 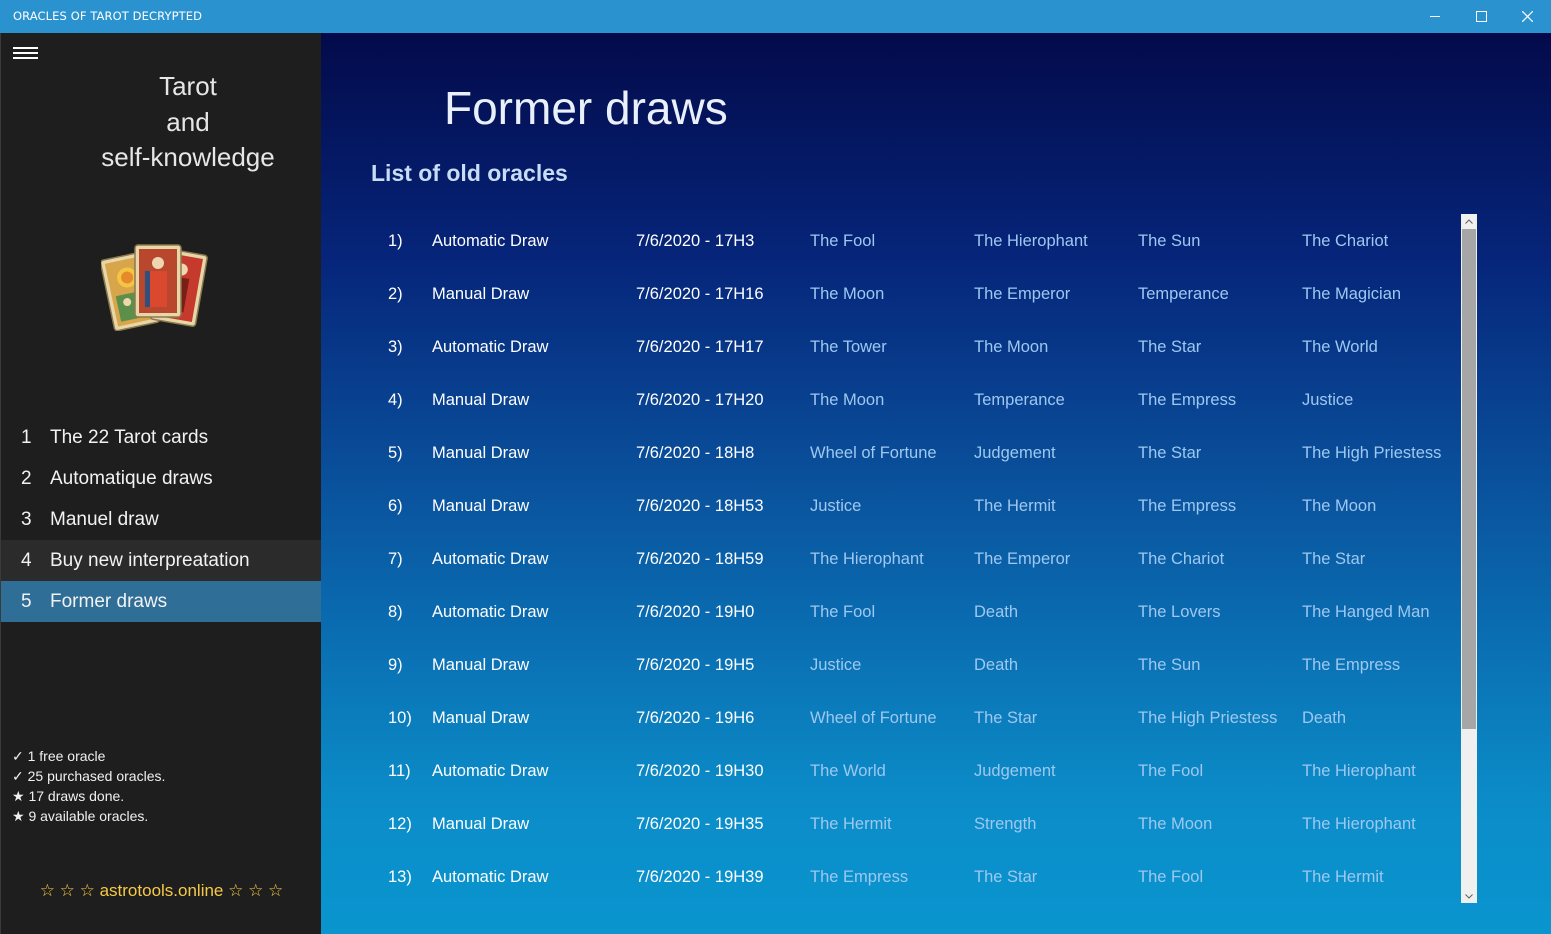 I want to click on draw-index: 8), so click(x=395, y=612).